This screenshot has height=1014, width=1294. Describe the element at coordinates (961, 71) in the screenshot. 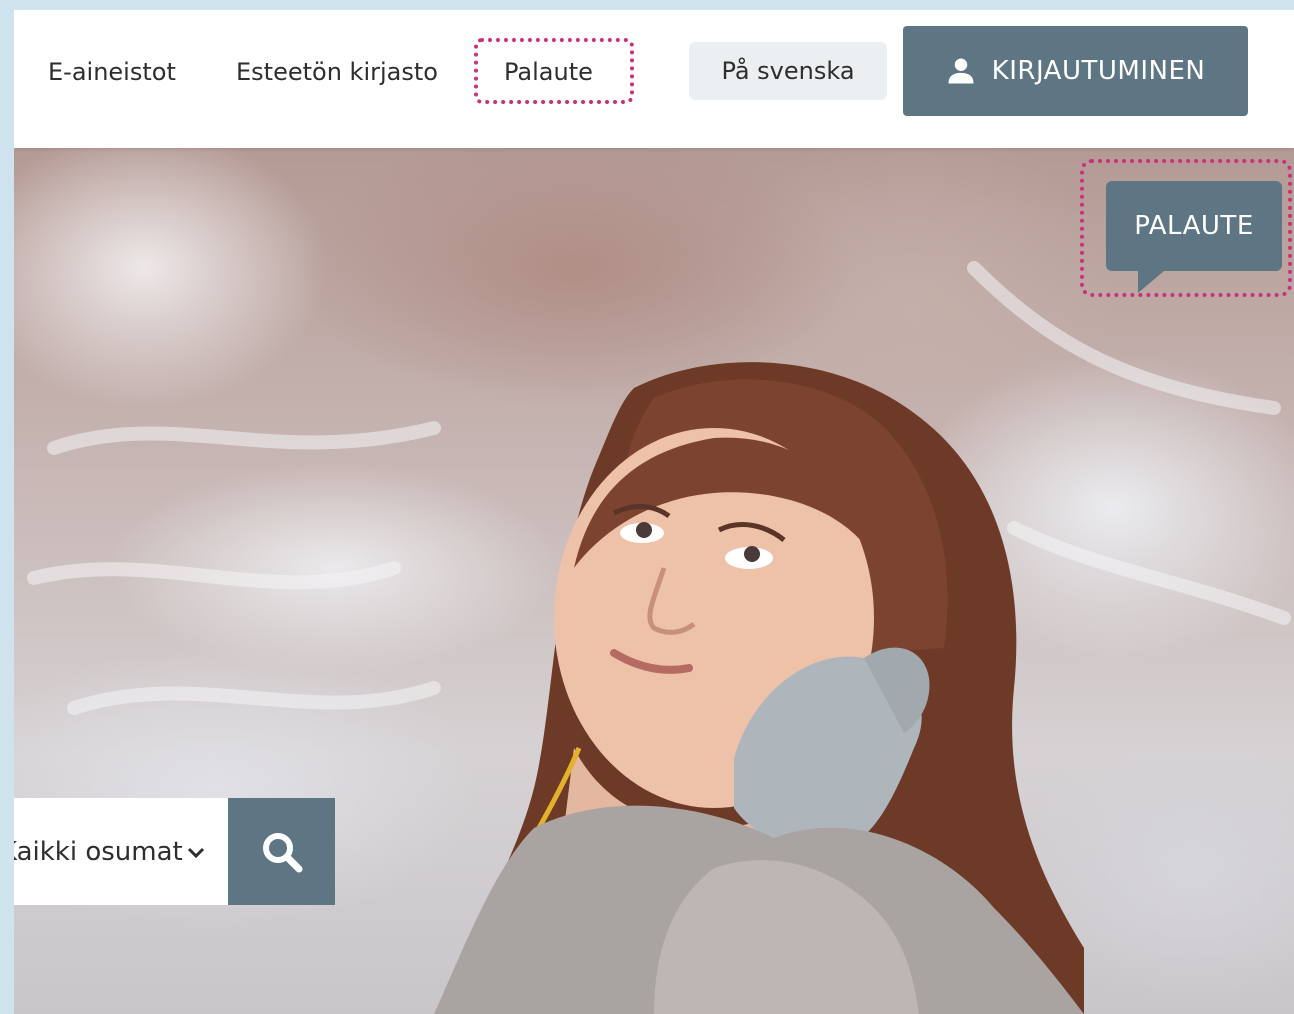

I see `user-icon` at that location.